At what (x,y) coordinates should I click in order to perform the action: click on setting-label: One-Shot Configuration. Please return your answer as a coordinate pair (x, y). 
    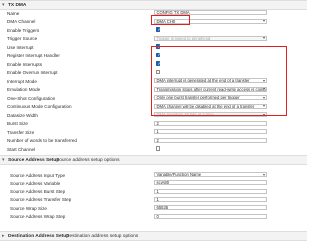
    Looking at the image, I should click on (31, 98).